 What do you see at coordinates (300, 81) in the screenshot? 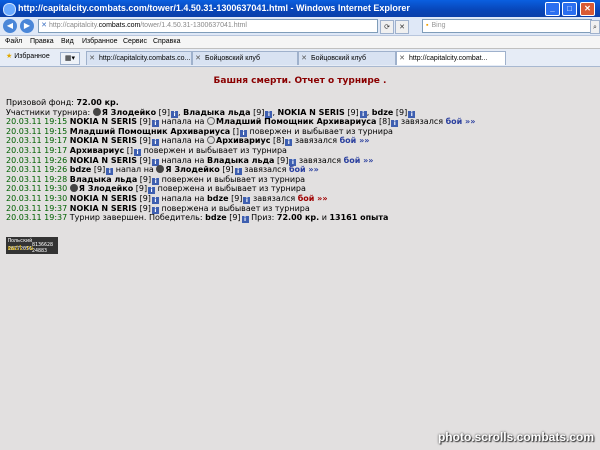
I see `page-title: Башня смерти. Отчет о турнире .` at bounding box center [300, 81].